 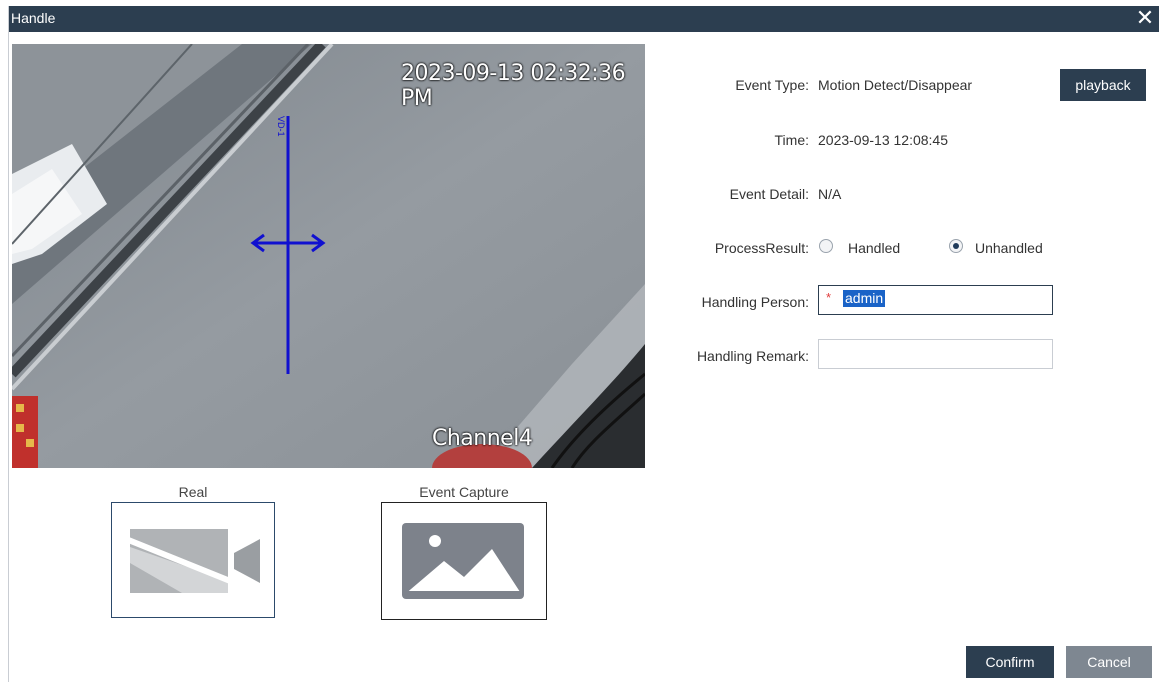 What do you see at coordinates (826, 246) in the screenshot?
I see `radio-handled` at bounding box center [826, 246].